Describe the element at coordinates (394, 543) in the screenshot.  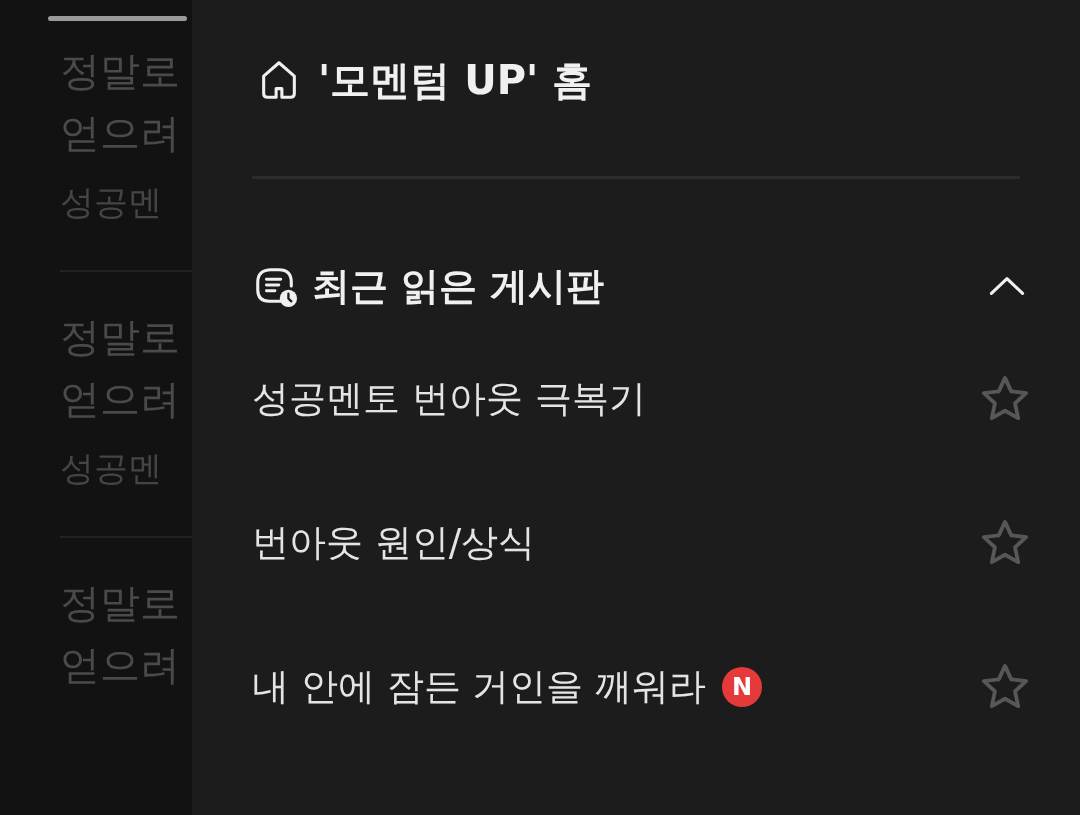
I see `board-link: 번아웃 원인/상식` at that location.